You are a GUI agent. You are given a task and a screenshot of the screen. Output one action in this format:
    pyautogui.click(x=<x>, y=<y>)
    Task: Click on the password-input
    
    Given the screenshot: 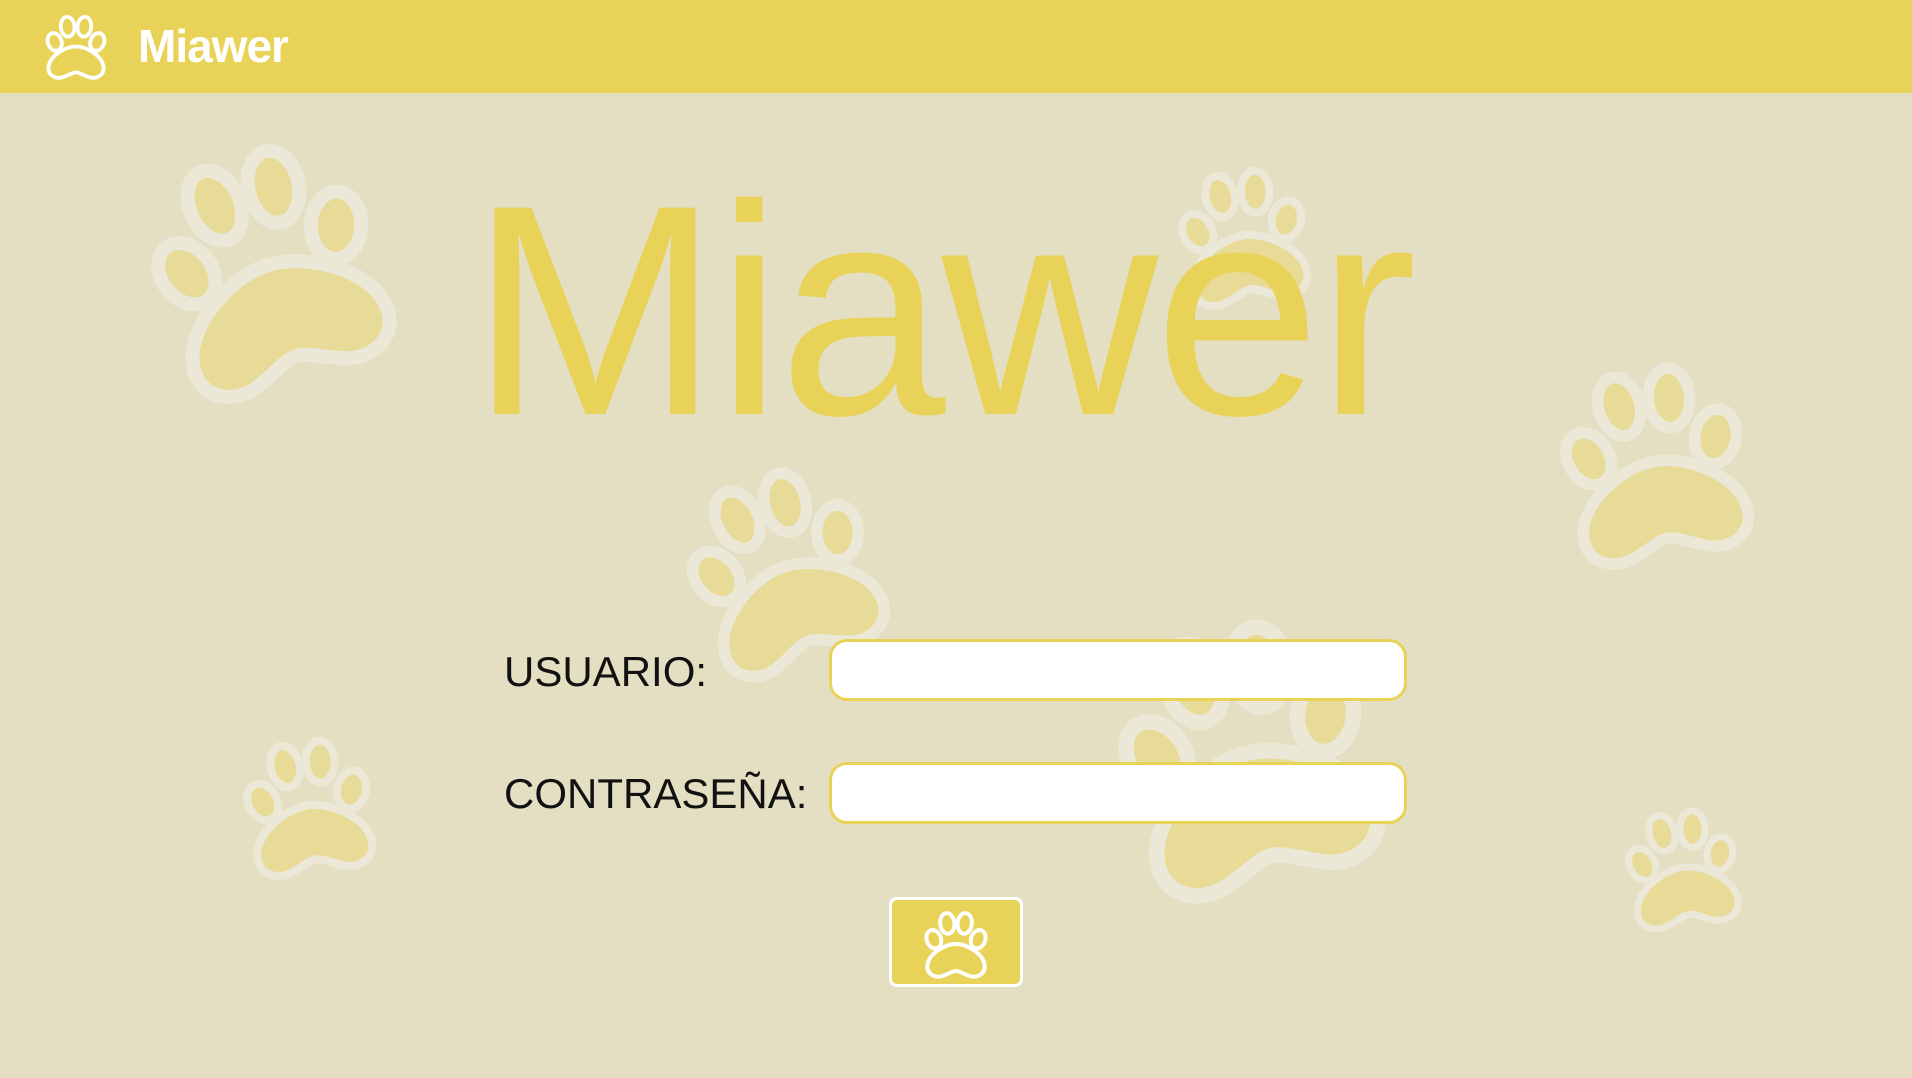 What is the action you would take?
    pyautogui.click(x=1118, y=793)
    